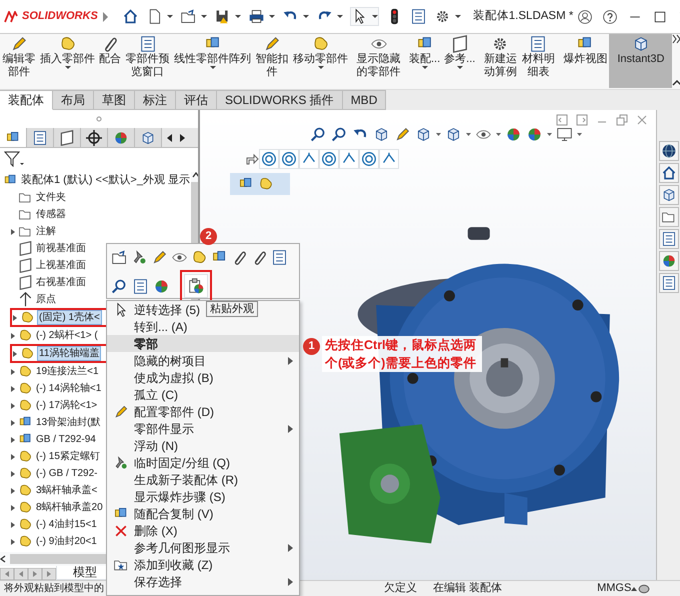 This screenshot has width=680, height=596. Describe the element at coordinates (68, 388) in the screenshot. I see `tree-item: (-) 14涡轮轴<1` at that location.